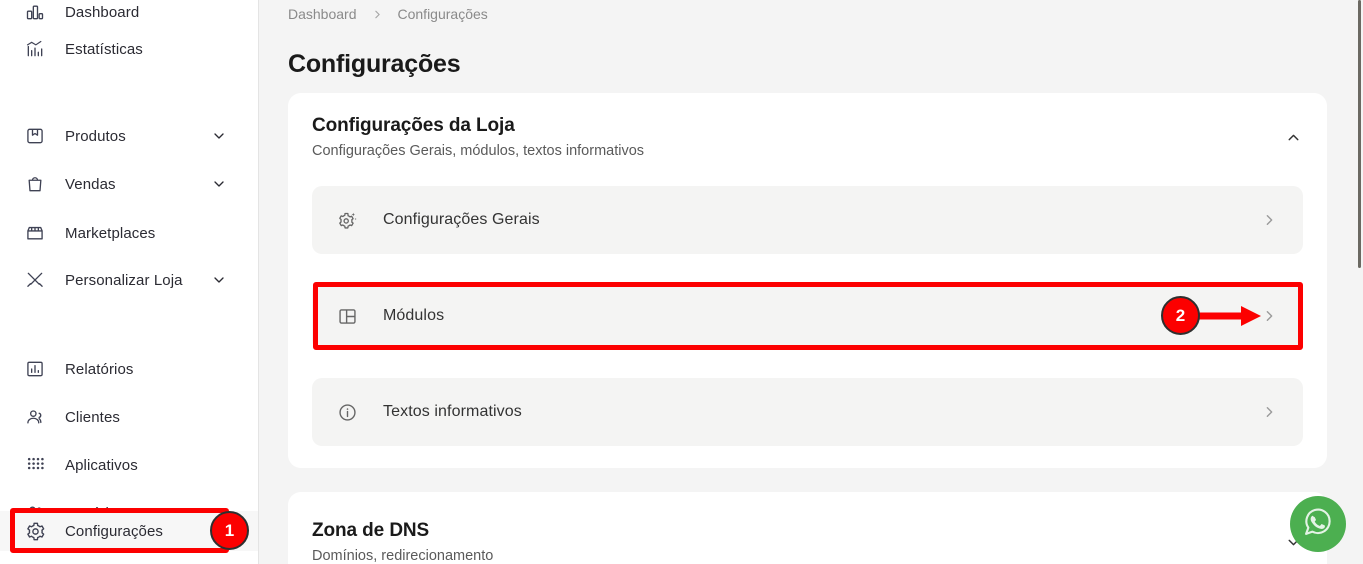 This screenshot has height=564, width=1363. I want to click on breadcrumb-configuracoes: Configurações, so click(443, 14).